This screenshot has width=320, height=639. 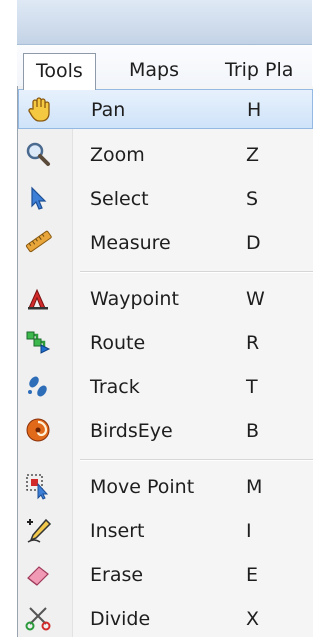 I want to click on menu-tab-tools: Tools, so click(x=59, y=71).